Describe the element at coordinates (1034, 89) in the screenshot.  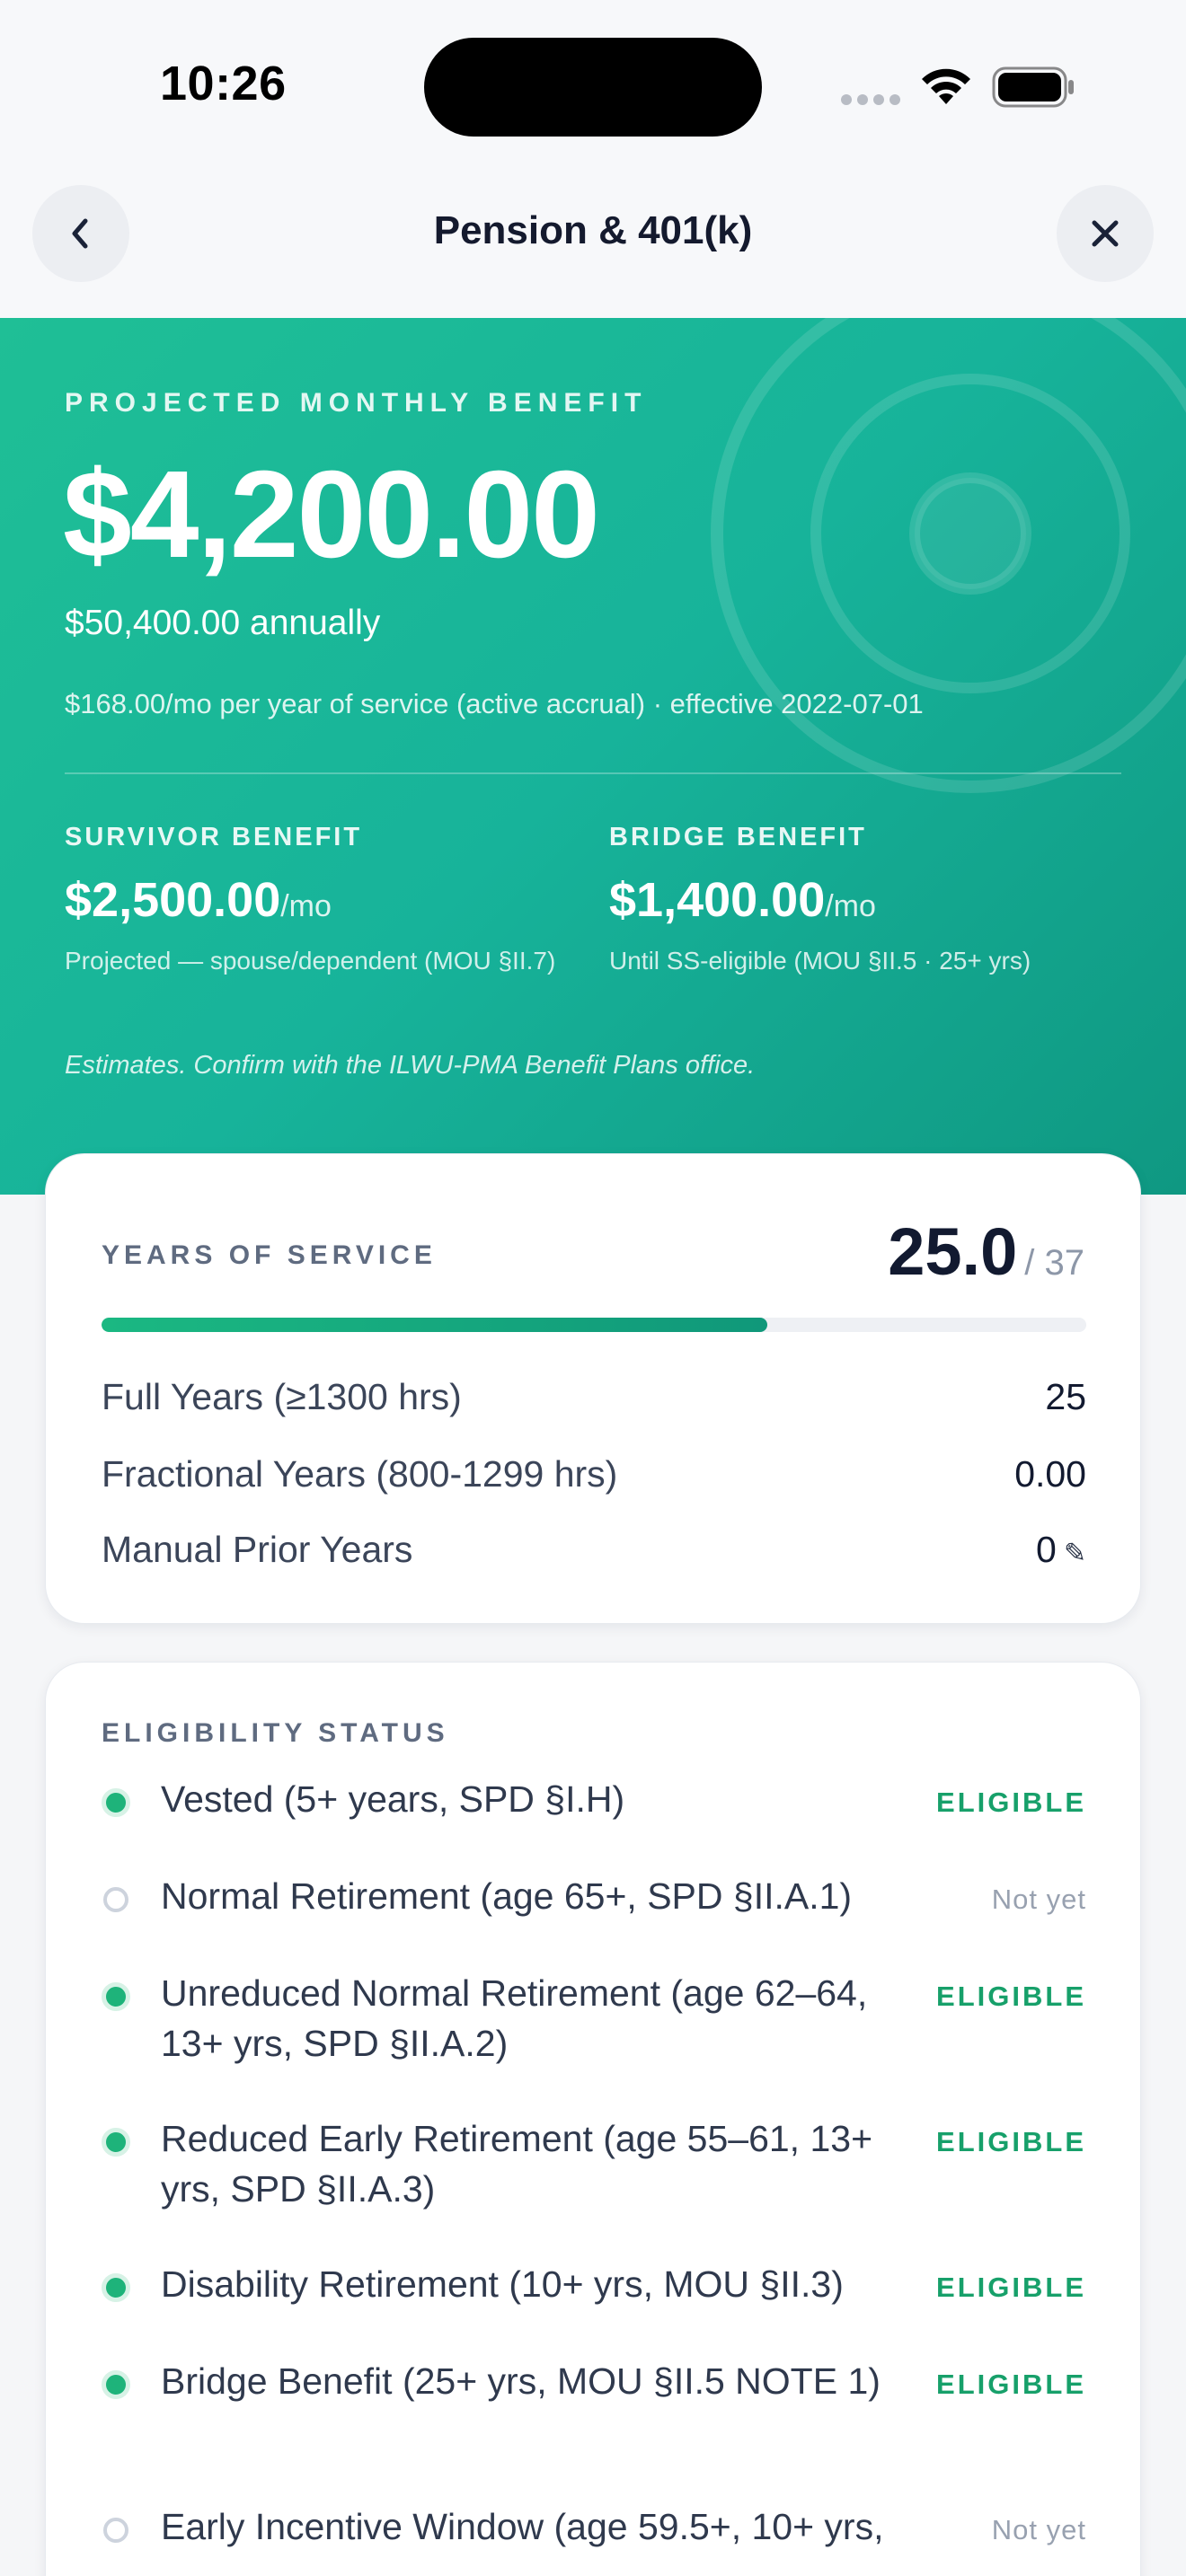
I see `battery-icon` at that location.